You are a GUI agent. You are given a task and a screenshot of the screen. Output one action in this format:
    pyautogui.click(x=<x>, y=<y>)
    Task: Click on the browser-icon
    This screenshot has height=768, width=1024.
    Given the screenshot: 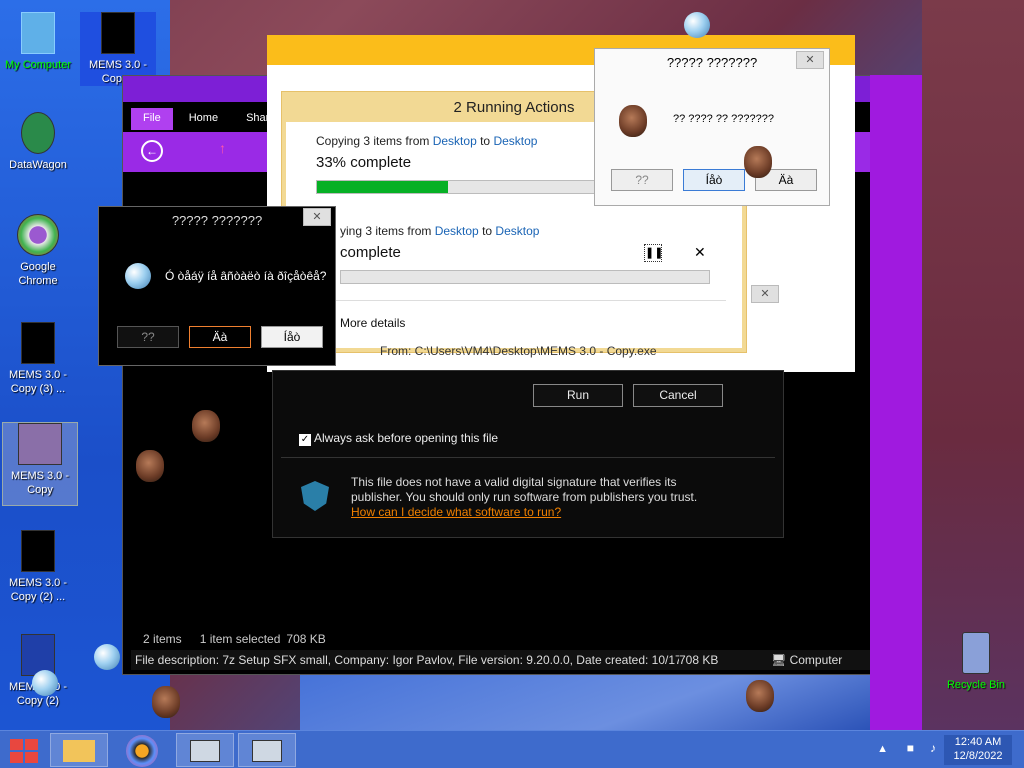 What is the action you would take?
    pyautogui.click(x=142, y=751)
    